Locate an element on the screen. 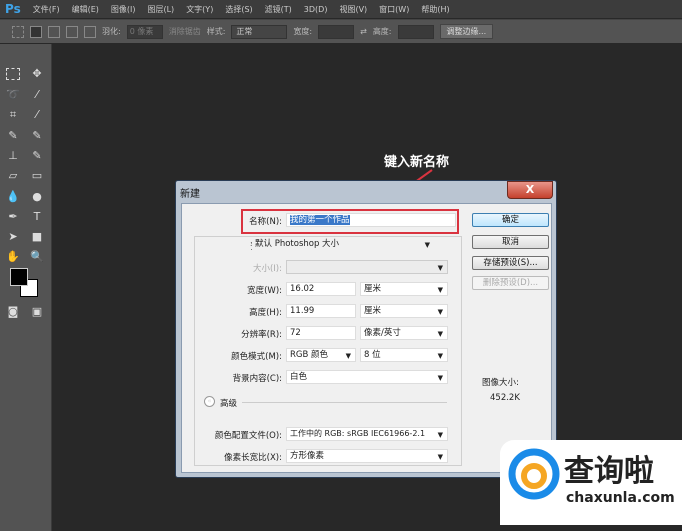  preset-select: 默认 Photoshop 大小 is located at coordinates (343, 245).